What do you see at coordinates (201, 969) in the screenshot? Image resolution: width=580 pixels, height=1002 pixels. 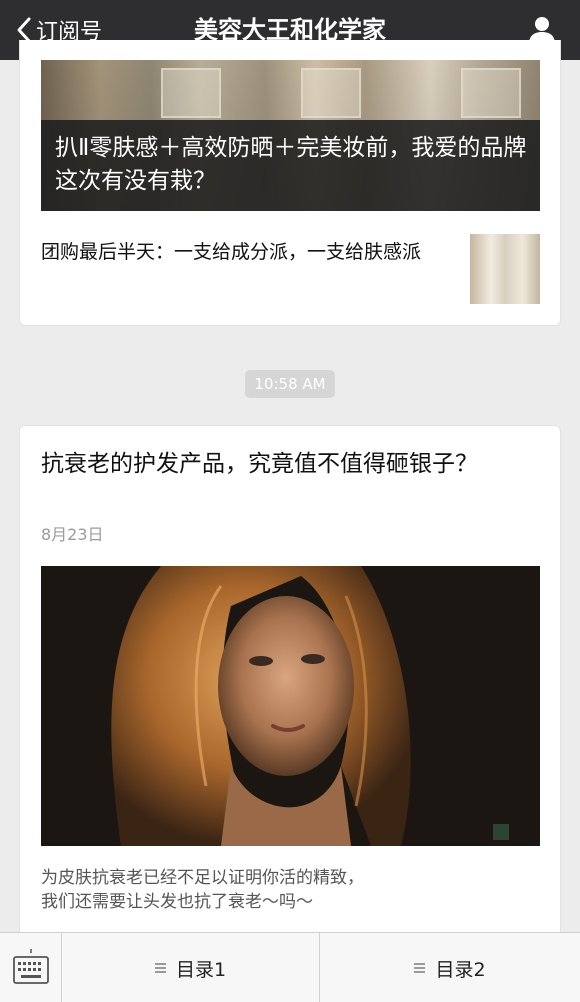 I see `menu-label: 目录1` at bounding box center [201, 969].